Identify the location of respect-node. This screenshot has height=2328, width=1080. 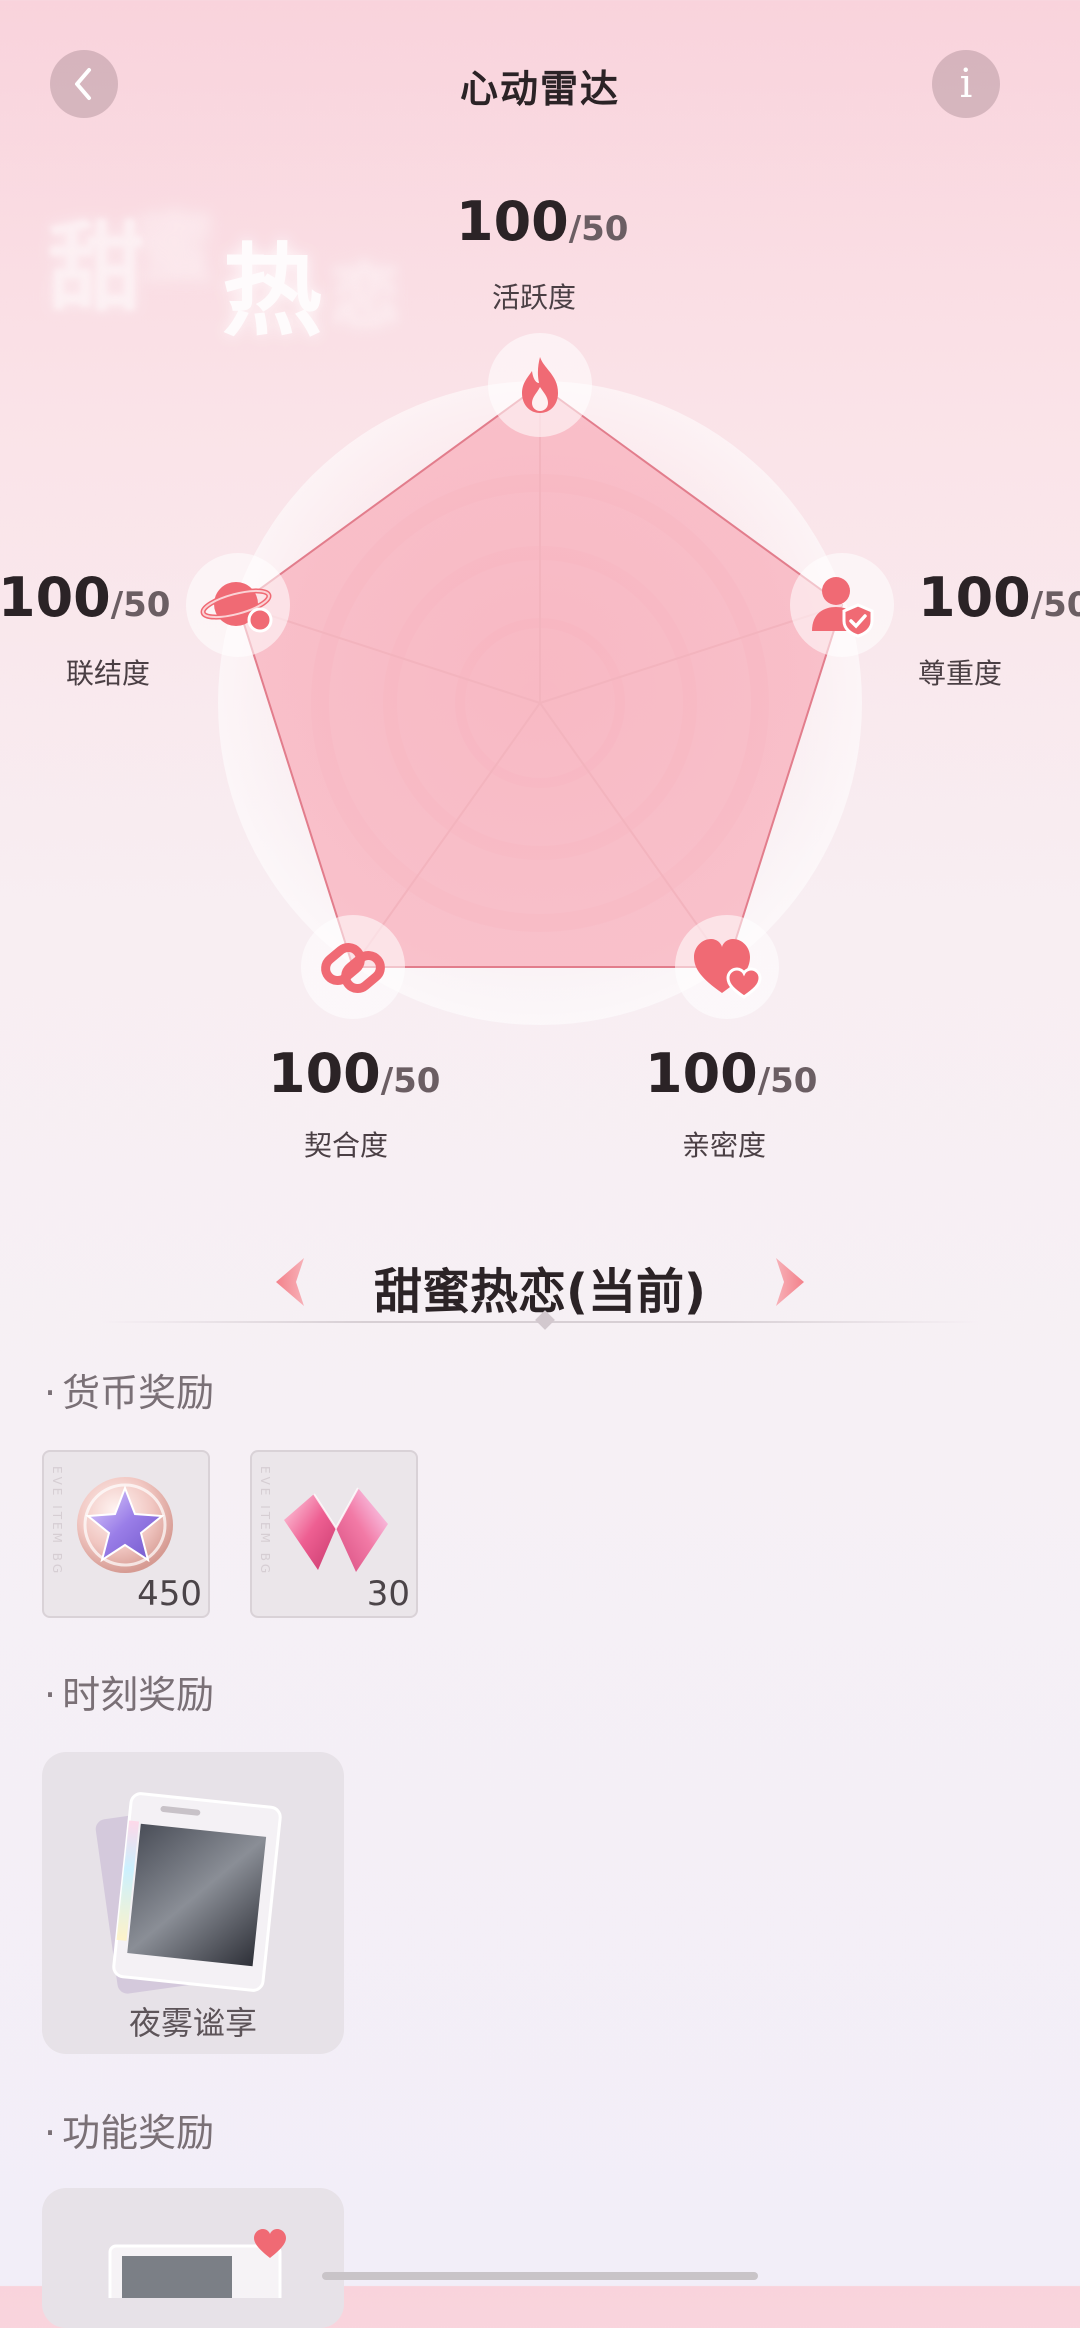
(842, 605).